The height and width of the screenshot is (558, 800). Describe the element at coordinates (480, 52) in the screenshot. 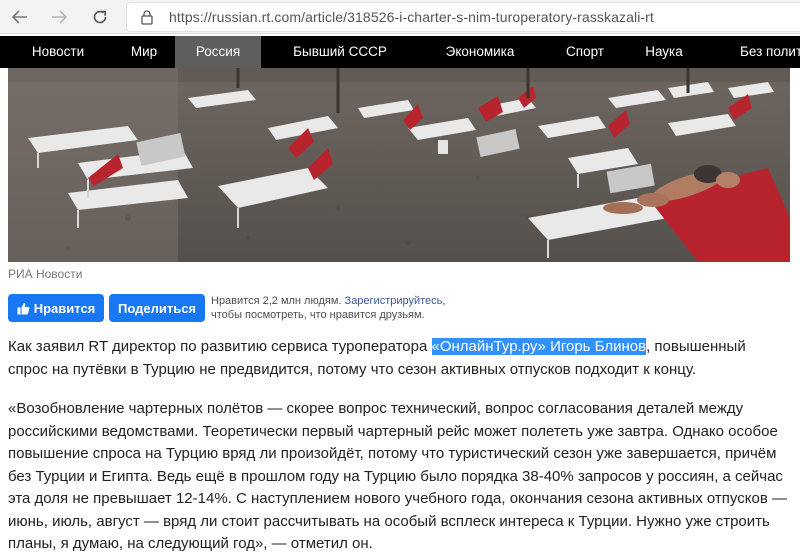

I see `nav-item-economy: Экономика` at that location.